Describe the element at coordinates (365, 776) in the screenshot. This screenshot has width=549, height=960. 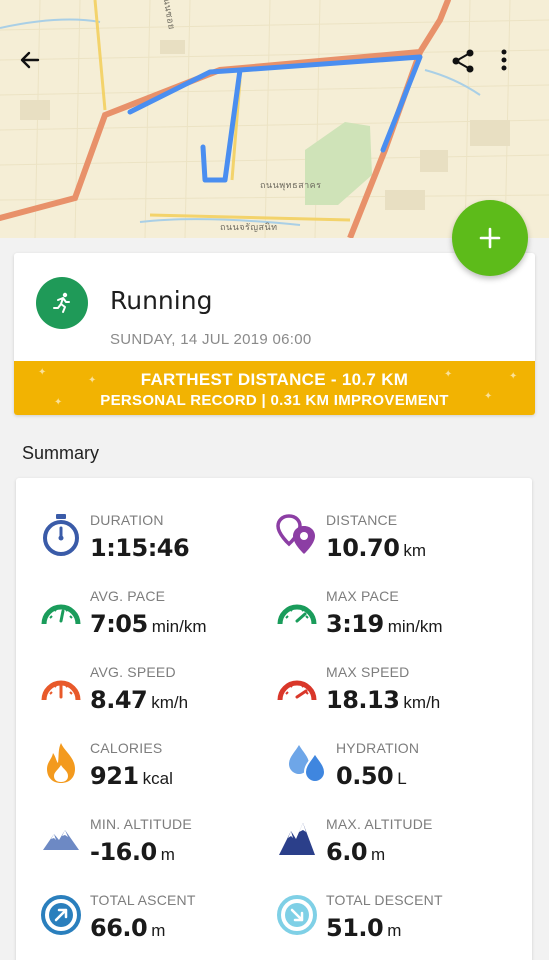
I see `stat-value: 0.50` at that location.